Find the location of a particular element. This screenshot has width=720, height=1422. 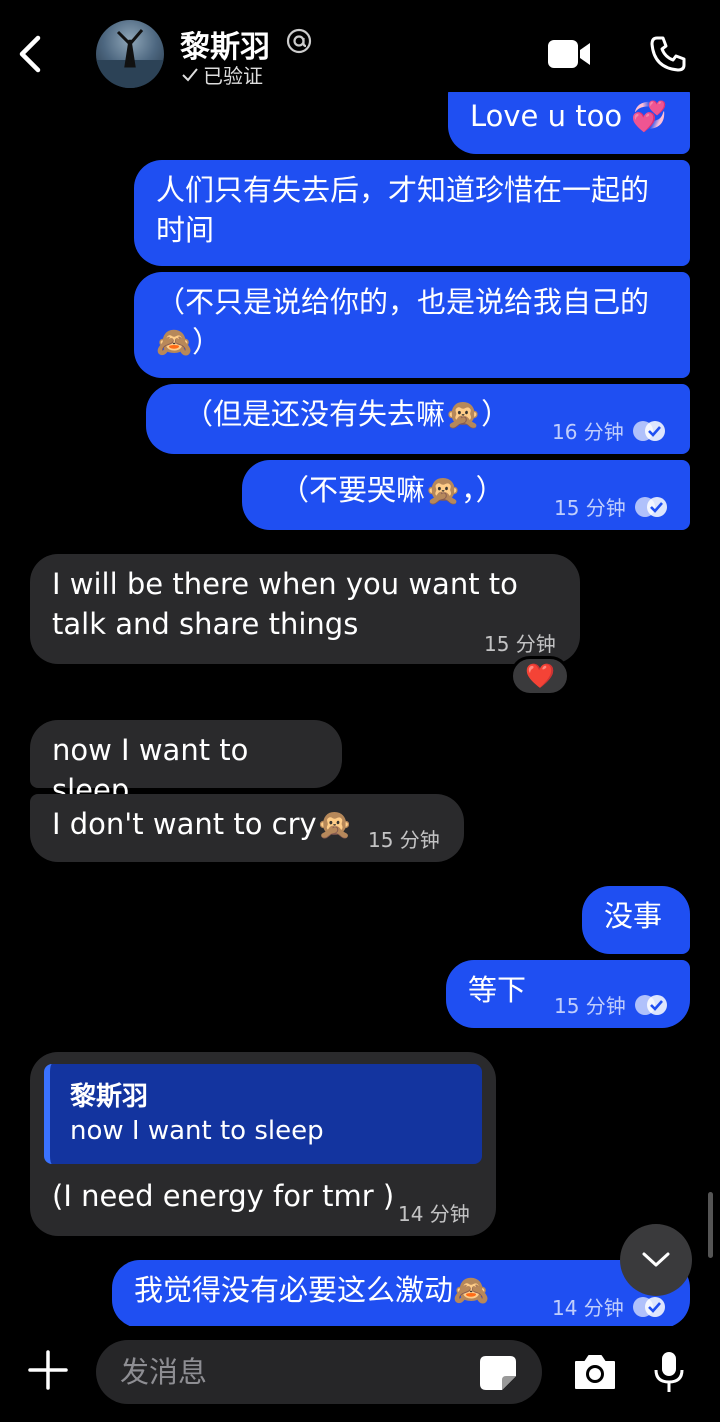

heart-reaction: ❤️ is located at coordinates (540, 676).